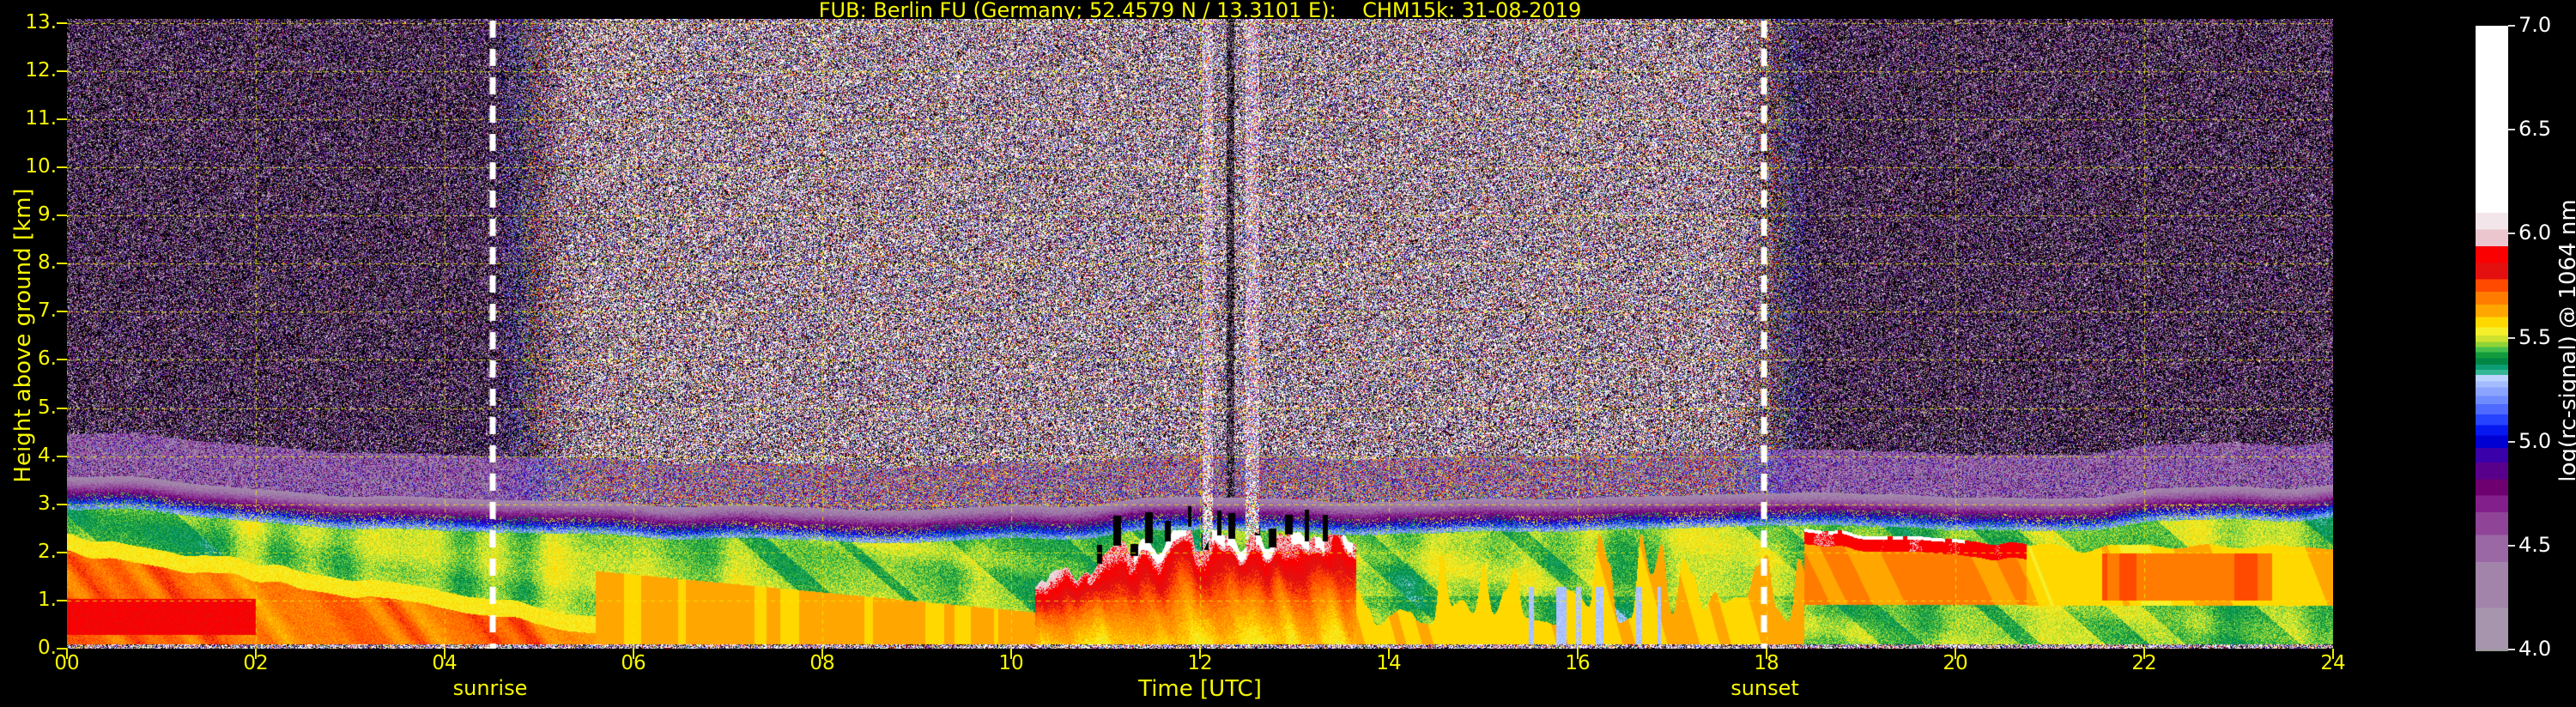  Describe the element at coordinates (1764, 688) in the screenshot. I see `sunset-label: sunset` at that location.